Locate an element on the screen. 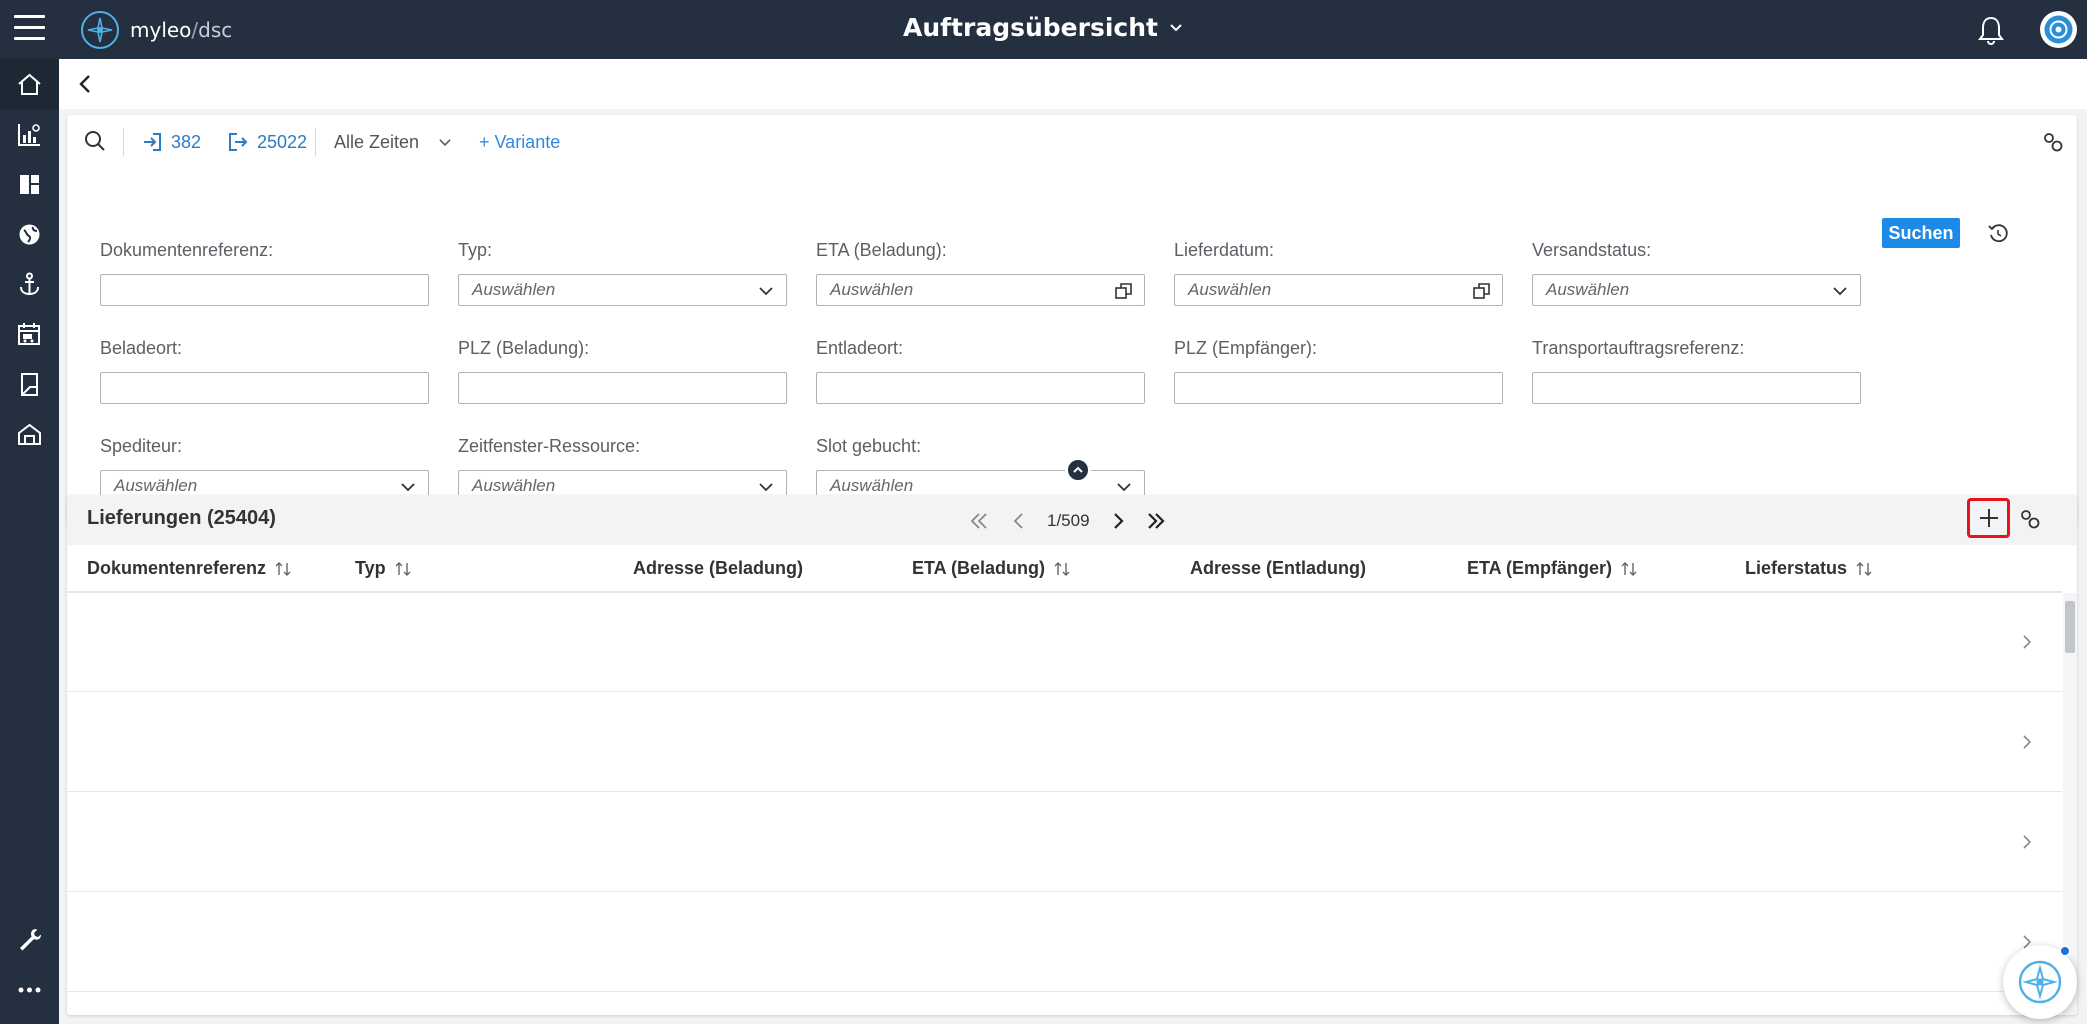 The image size is (2087, 1024). sidebar-item-reports is located at coordinates (29, 134).